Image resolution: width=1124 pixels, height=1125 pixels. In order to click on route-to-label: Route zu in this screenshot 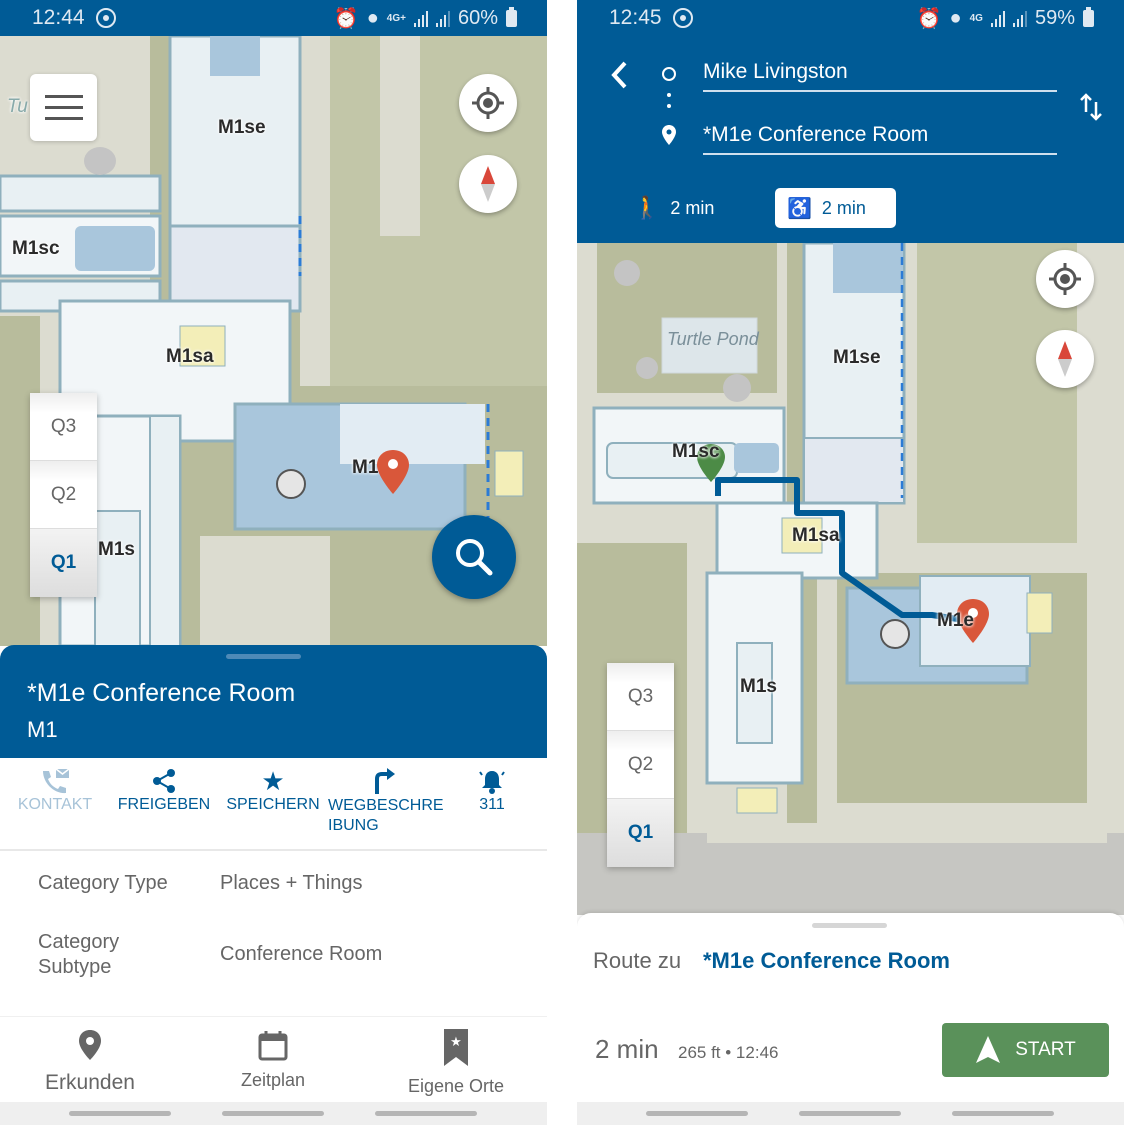, I will do `click(637, 960)`.